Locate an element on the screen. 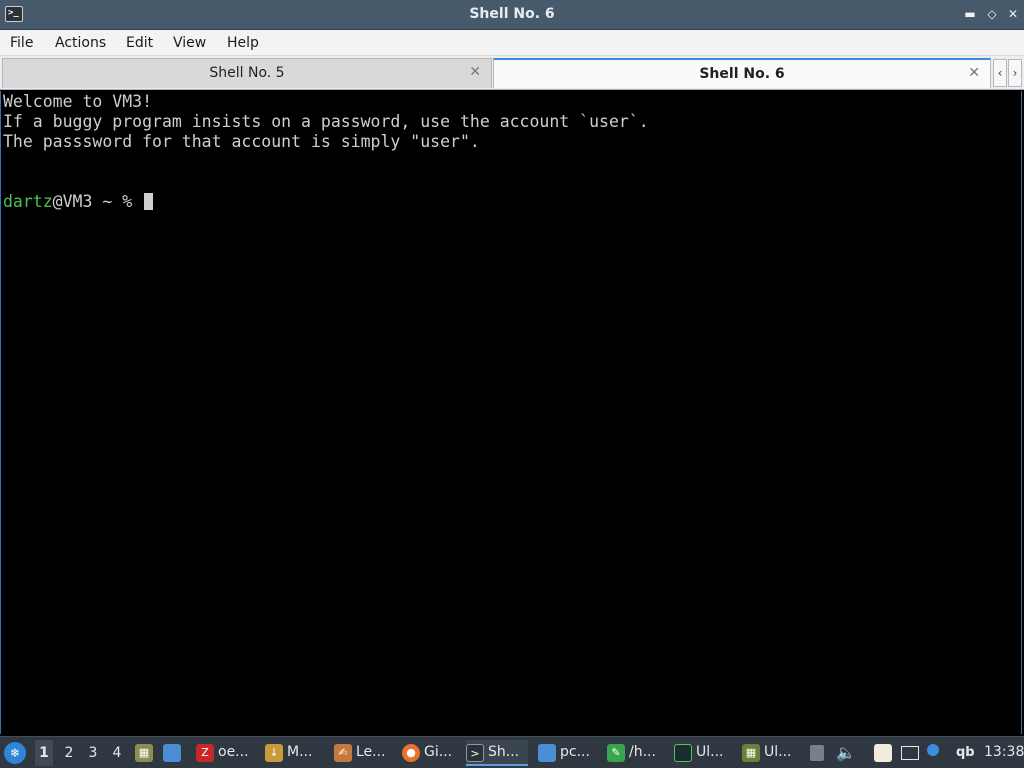 The height and width of the screenshot is (768, 1024). storage-icon is located at coordinates (817, 753).